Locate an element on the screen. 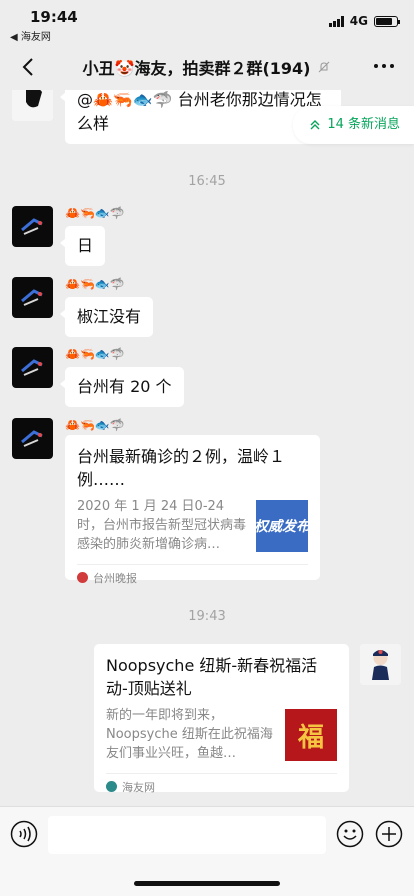  timestamp: 16:45 is located at coordinates (207, 181).